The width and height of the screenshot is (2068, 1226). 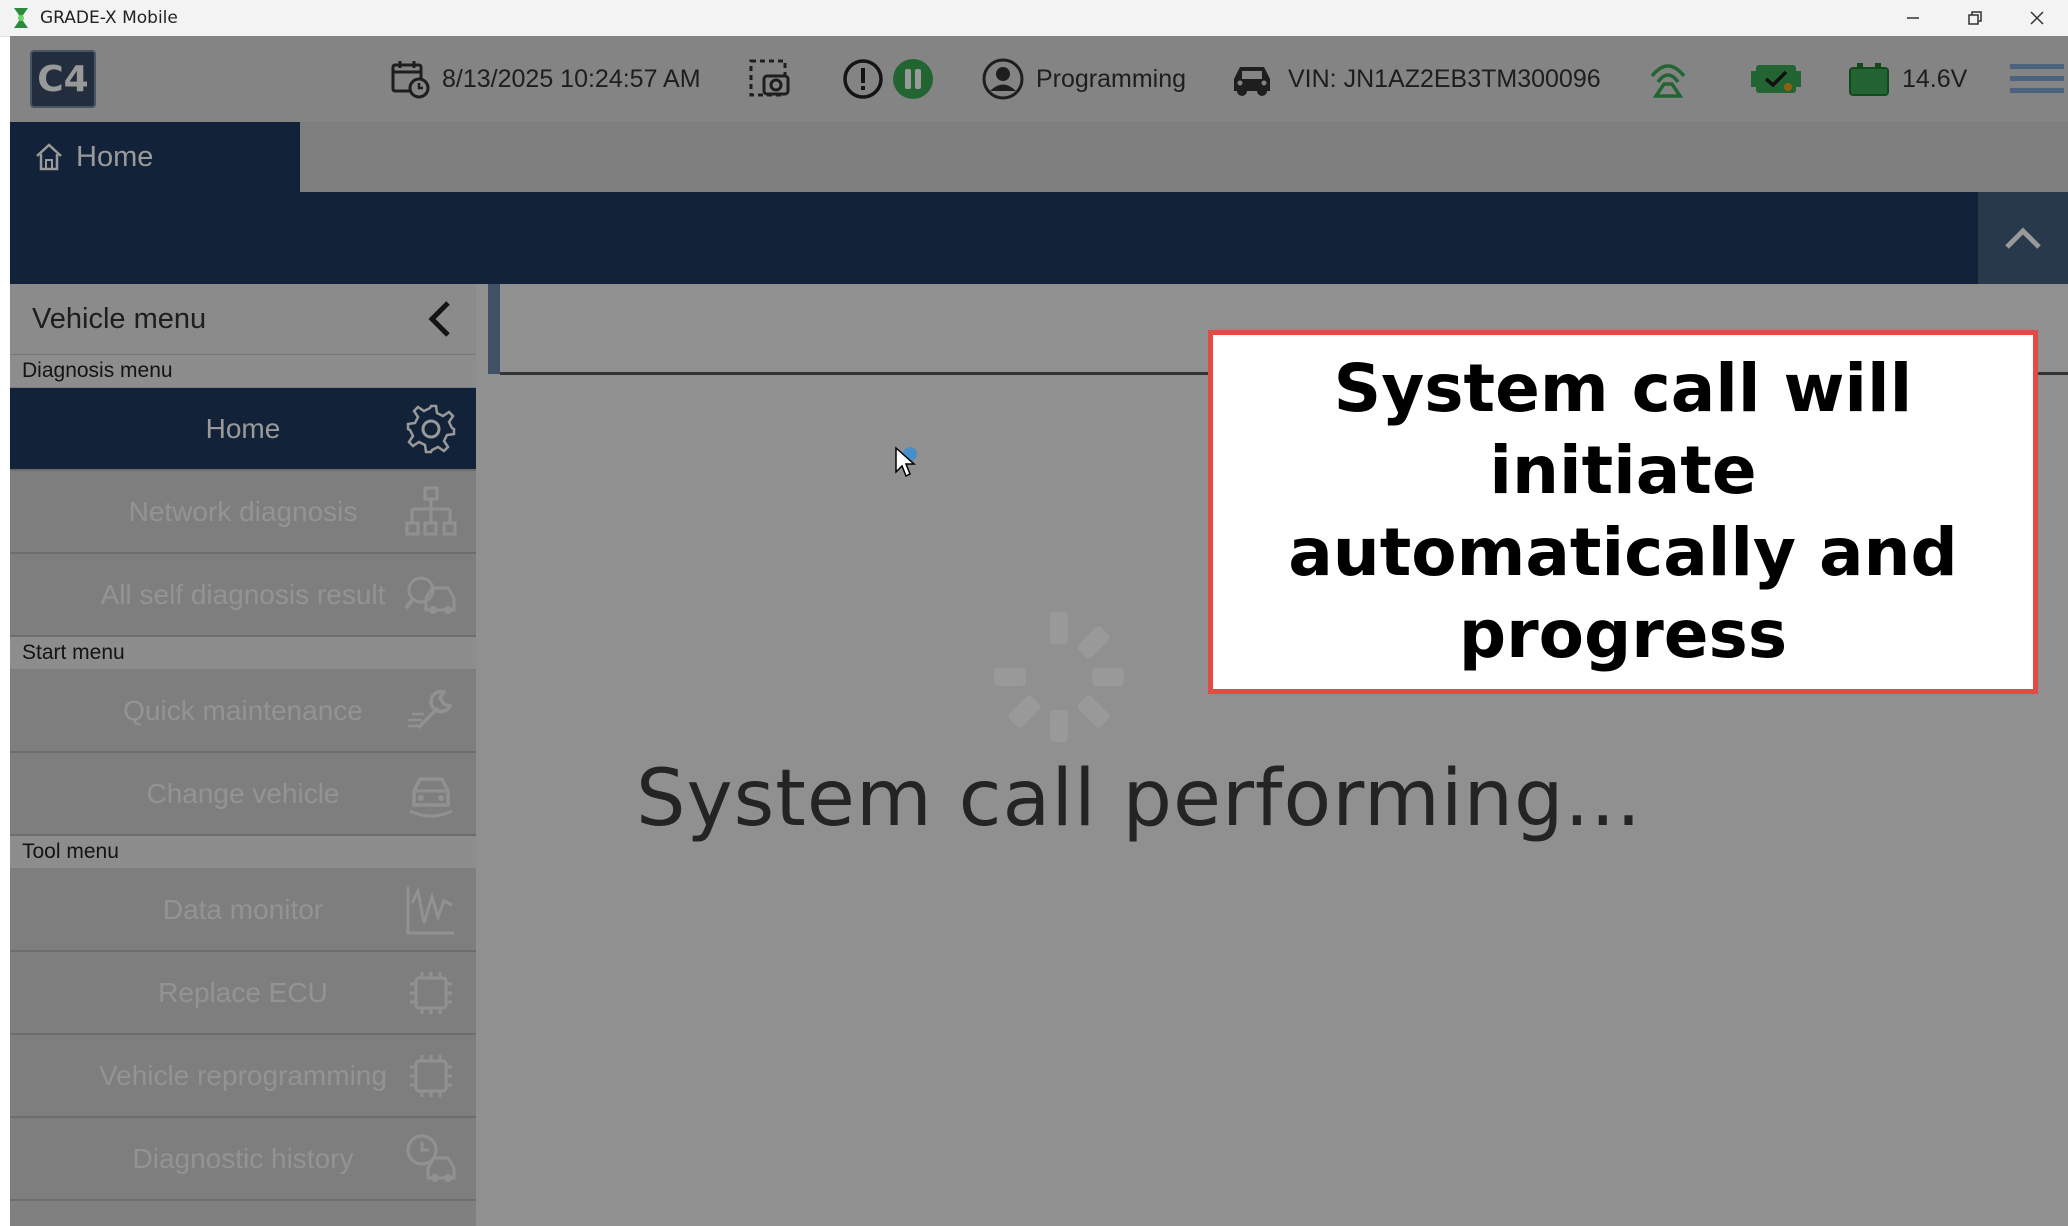 I want to click on window-title: GRADE-X Mobile, so click(x=109, y=18).